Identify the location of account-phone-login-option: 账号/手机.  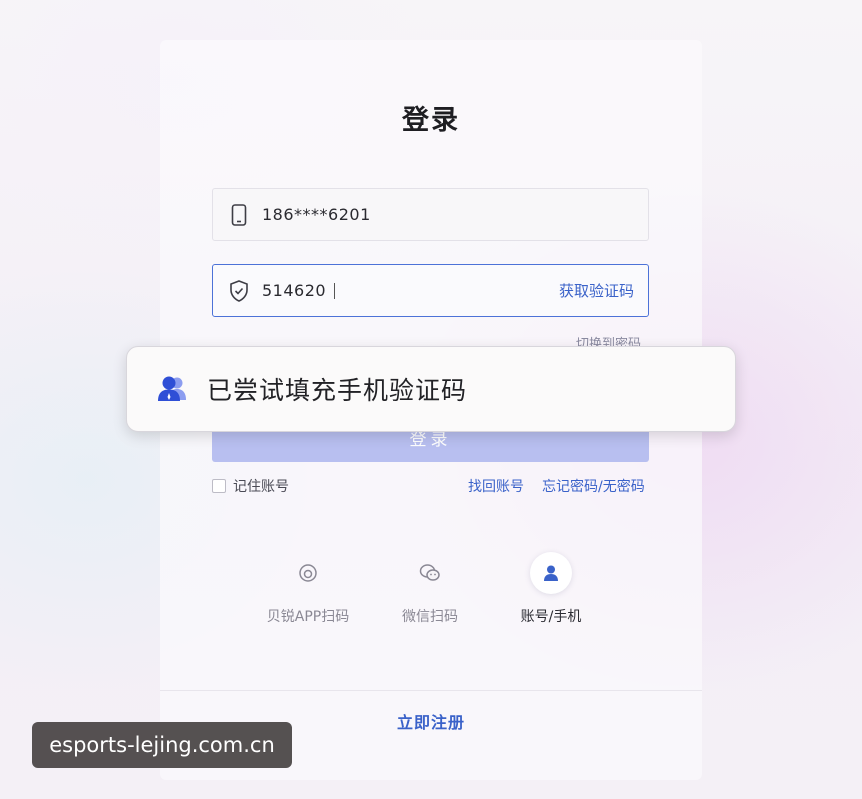
(551, 589).